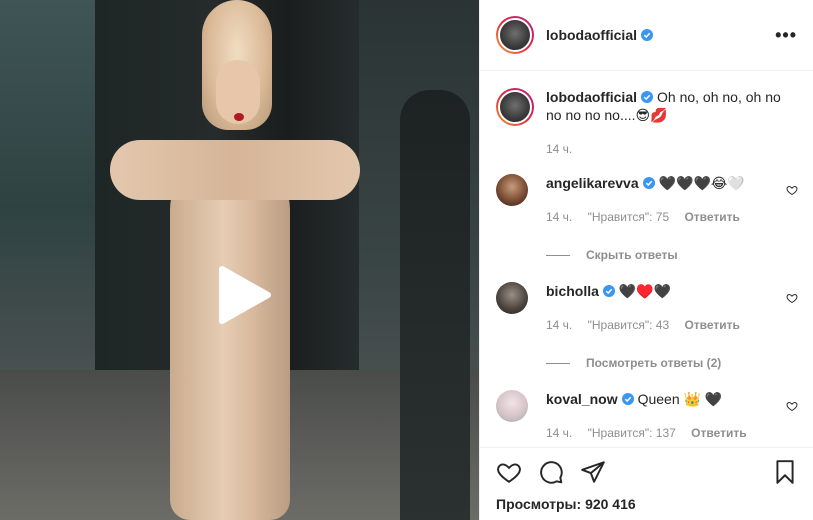 This screenshot has height=520, width=813. I want to click on comment-likes: "Нравится": 75, so click(629, 217).